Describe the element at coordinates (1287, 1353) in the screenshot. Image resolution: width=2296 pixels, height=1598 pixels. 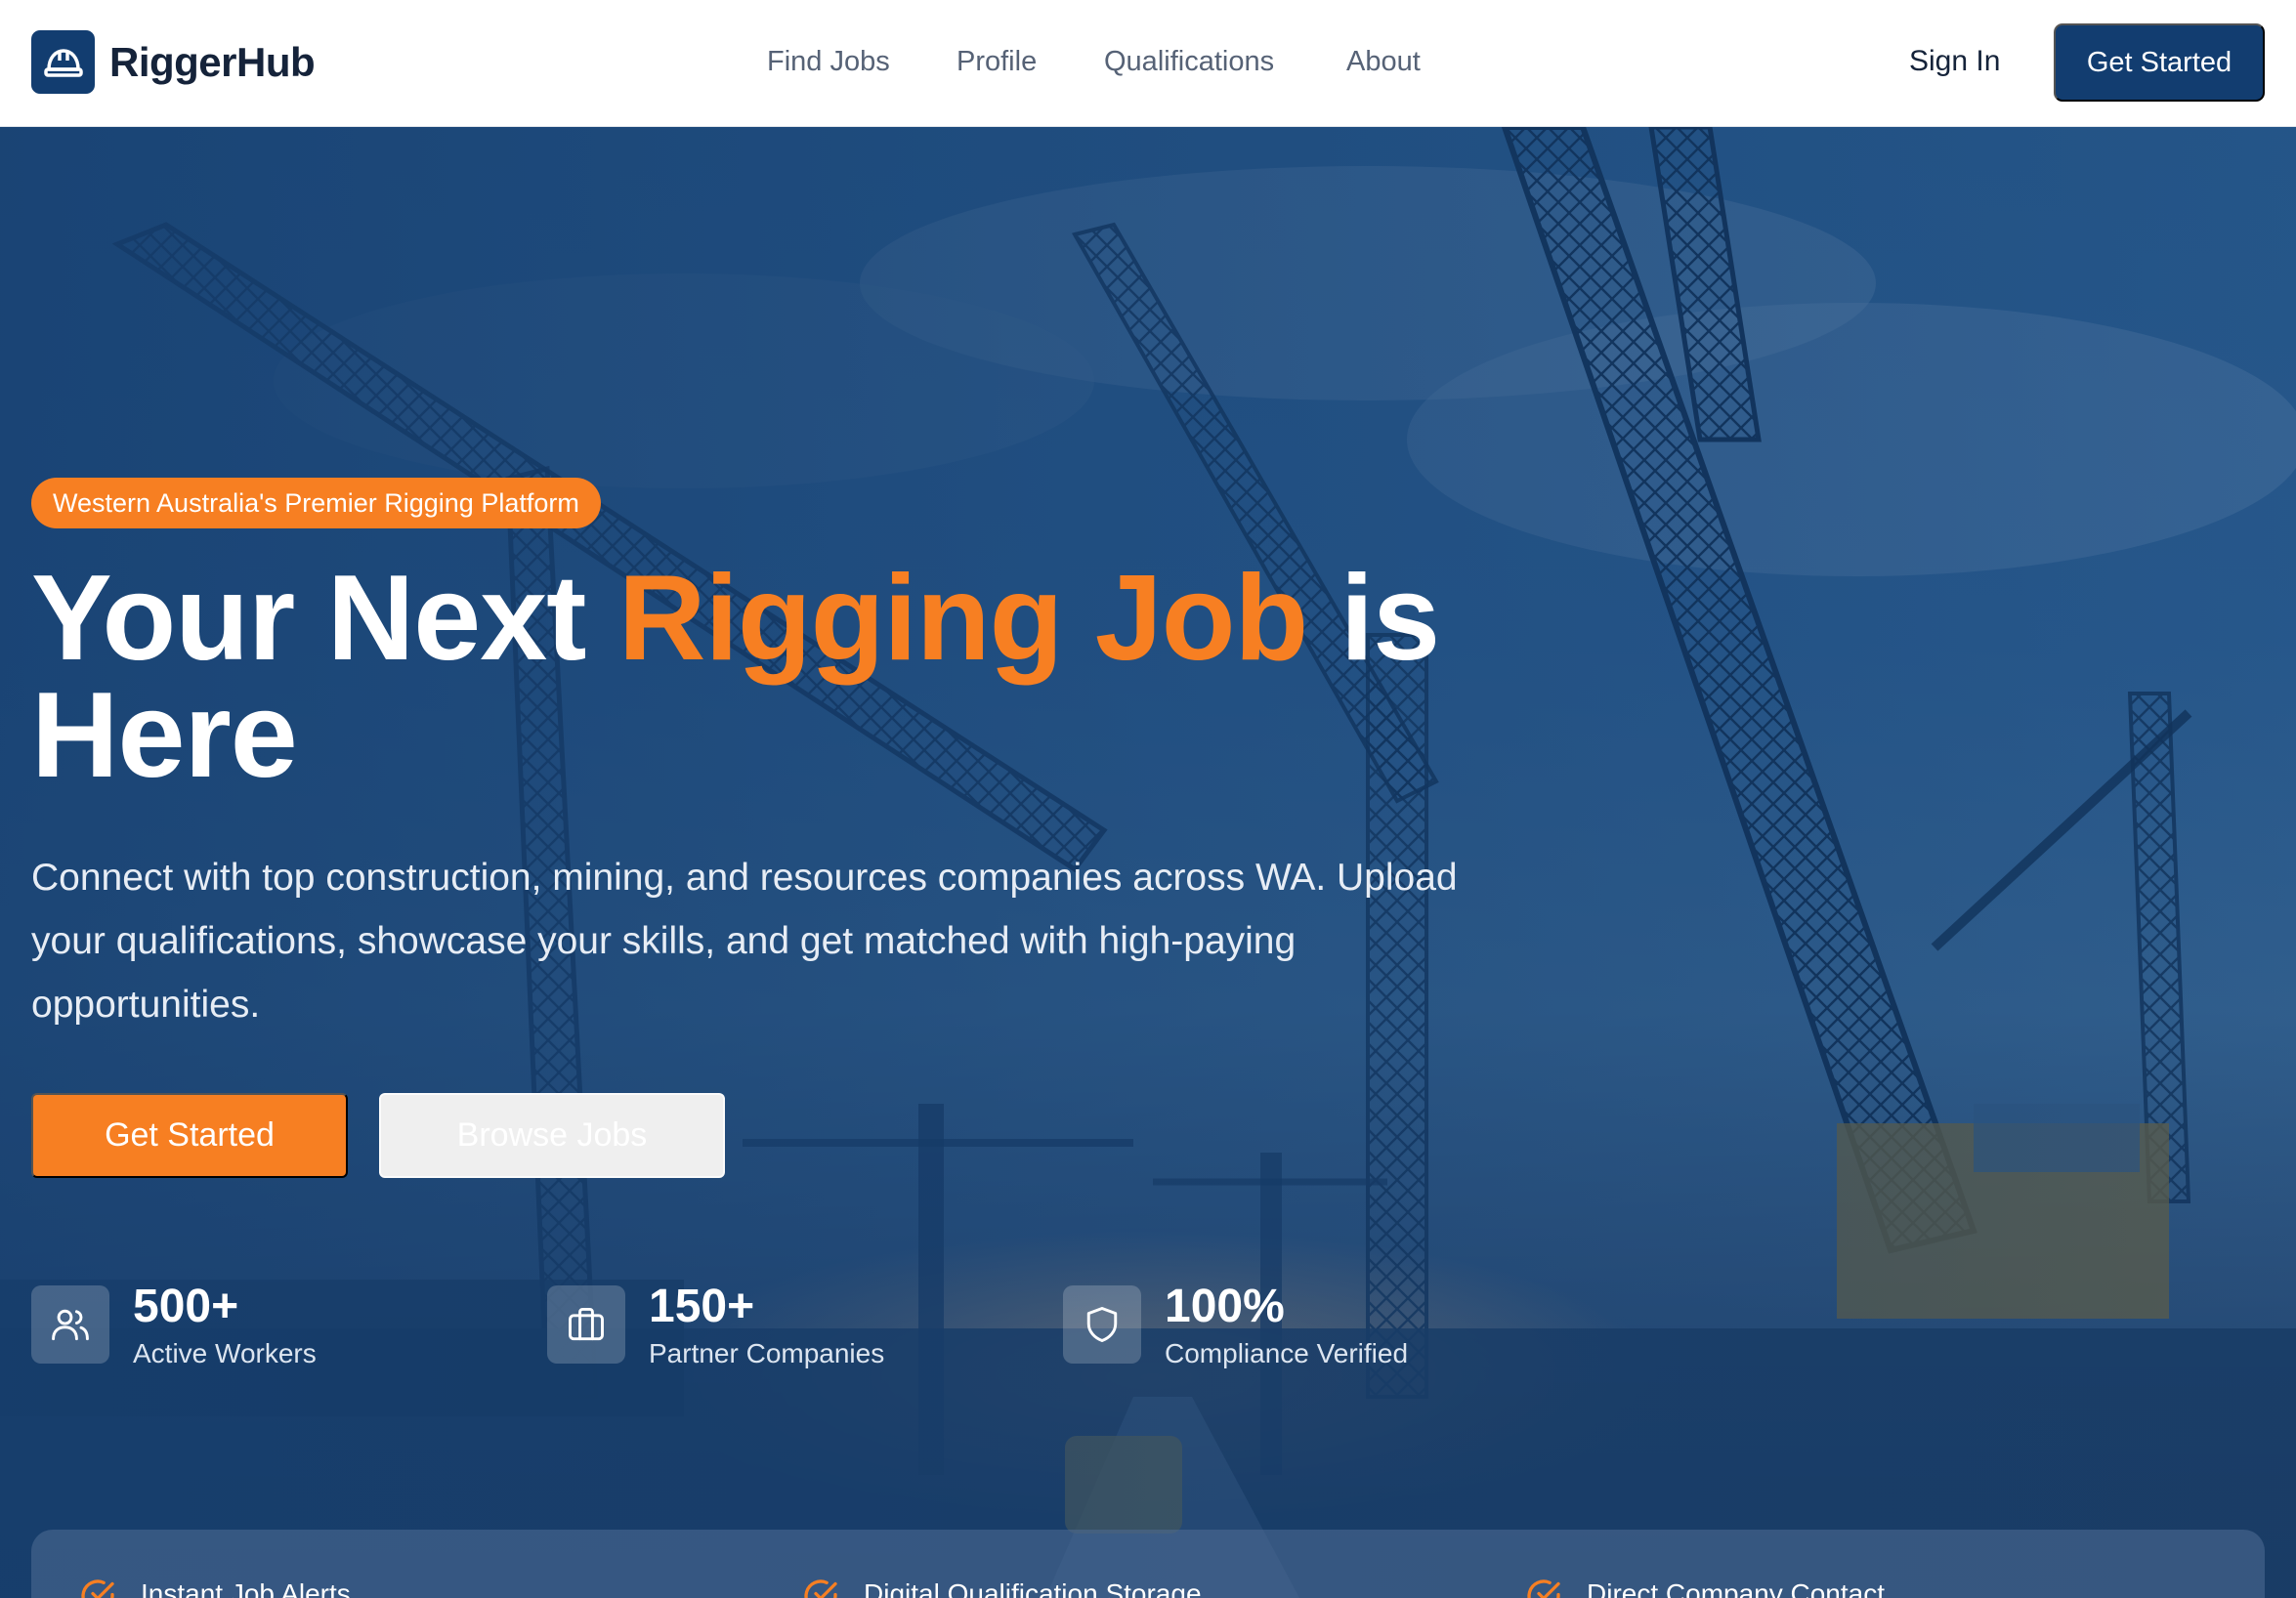
I see `stat-label: Compliance Verified` at that location.